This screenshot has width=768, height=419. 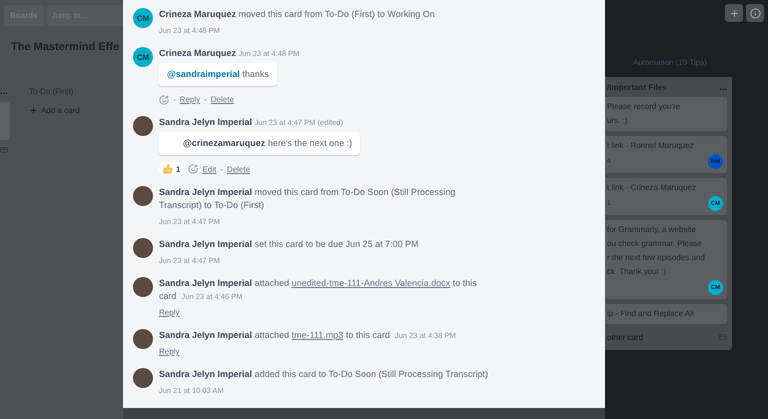 I want to click on card-text: Please record you're, so click(x=644, y=107).